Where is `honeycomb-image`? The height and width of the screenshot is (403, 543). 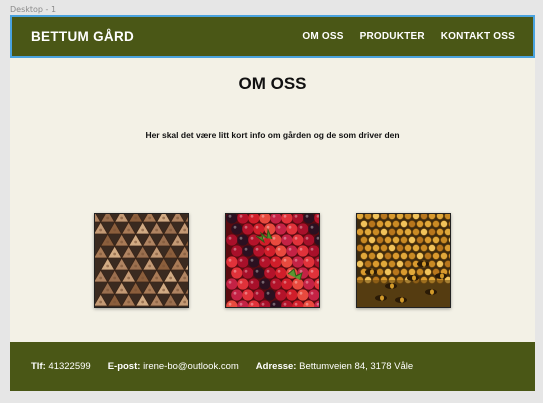 honeycomb-image is located at coordinates (403, 260).